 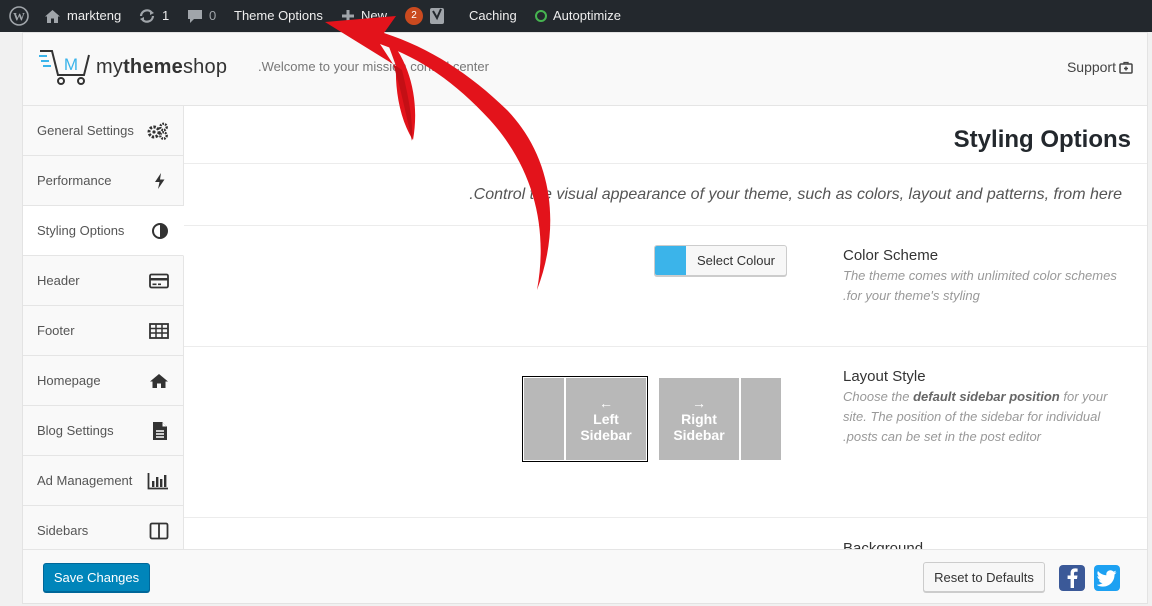 What do you see at coordinates (75, 430) in the screenshot?
I see `sidebar-item-label: Blog Settings` at bounding box center [75, 430].